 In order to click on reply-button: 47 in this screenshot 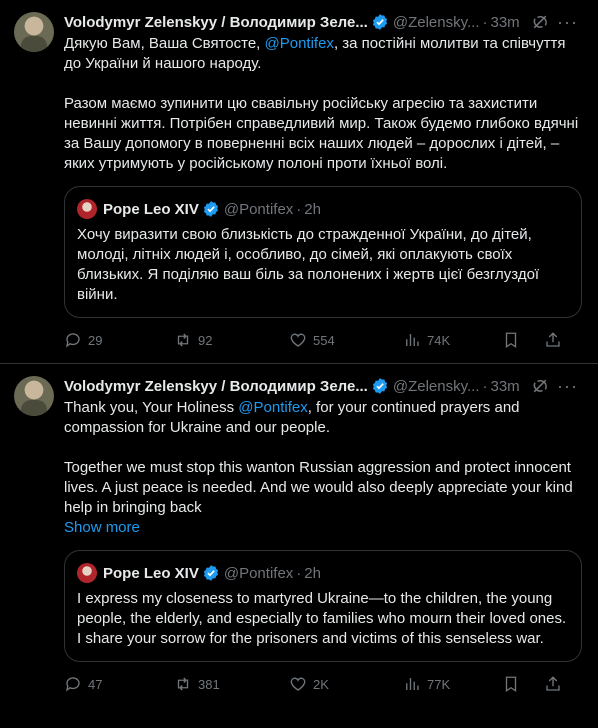, I will do `click(119, 684)`.